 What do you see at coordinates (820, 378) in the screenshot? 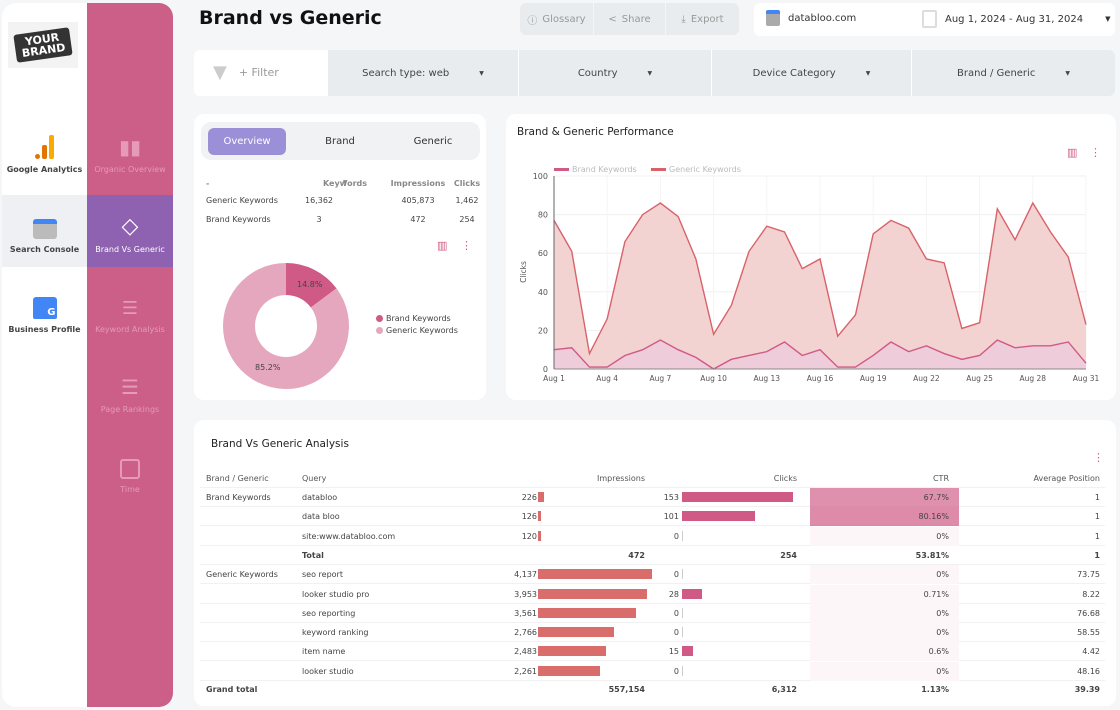
I see `x-tick-label: Aug 16` at bounding box center [820, 378].